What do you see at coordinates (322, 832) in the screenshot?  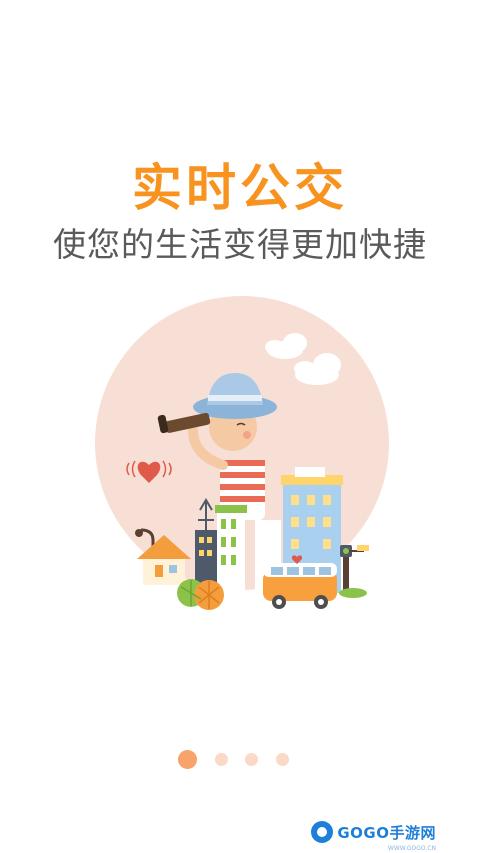 I see `gogo-logo-icon` at bounding box center [322, 832].